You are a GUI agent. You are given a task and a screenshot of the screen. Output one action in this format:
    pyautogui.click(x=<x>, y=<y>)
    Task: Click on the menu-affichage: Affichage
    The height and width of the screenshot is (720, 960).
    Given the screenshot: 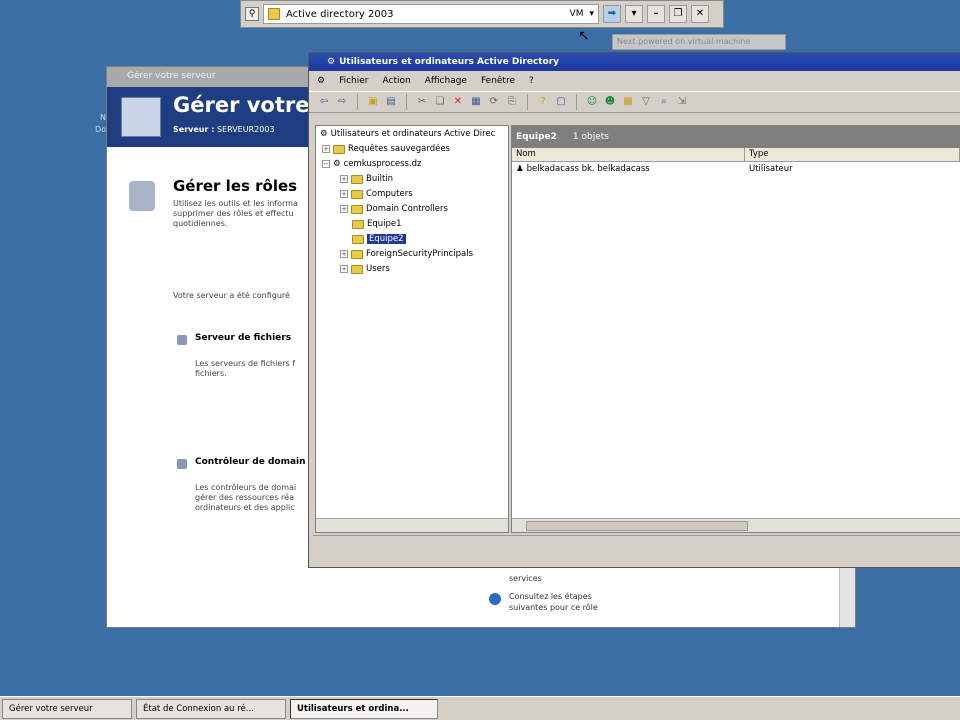 What is the action you would take?
    pyautogui.click(x=446, y=81)
    